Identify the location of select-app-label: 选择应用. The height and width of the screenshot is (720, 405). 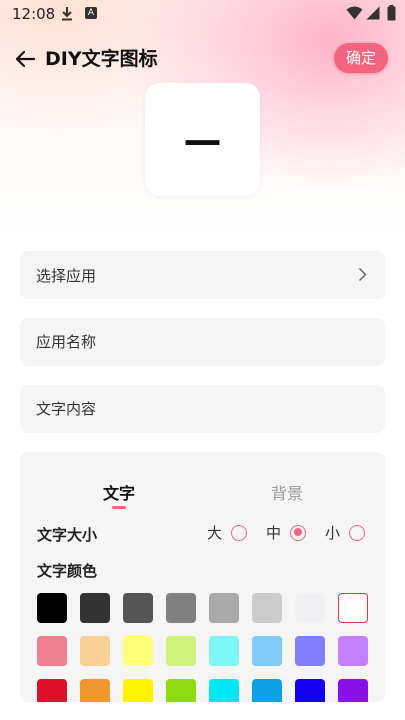
(66, 276).